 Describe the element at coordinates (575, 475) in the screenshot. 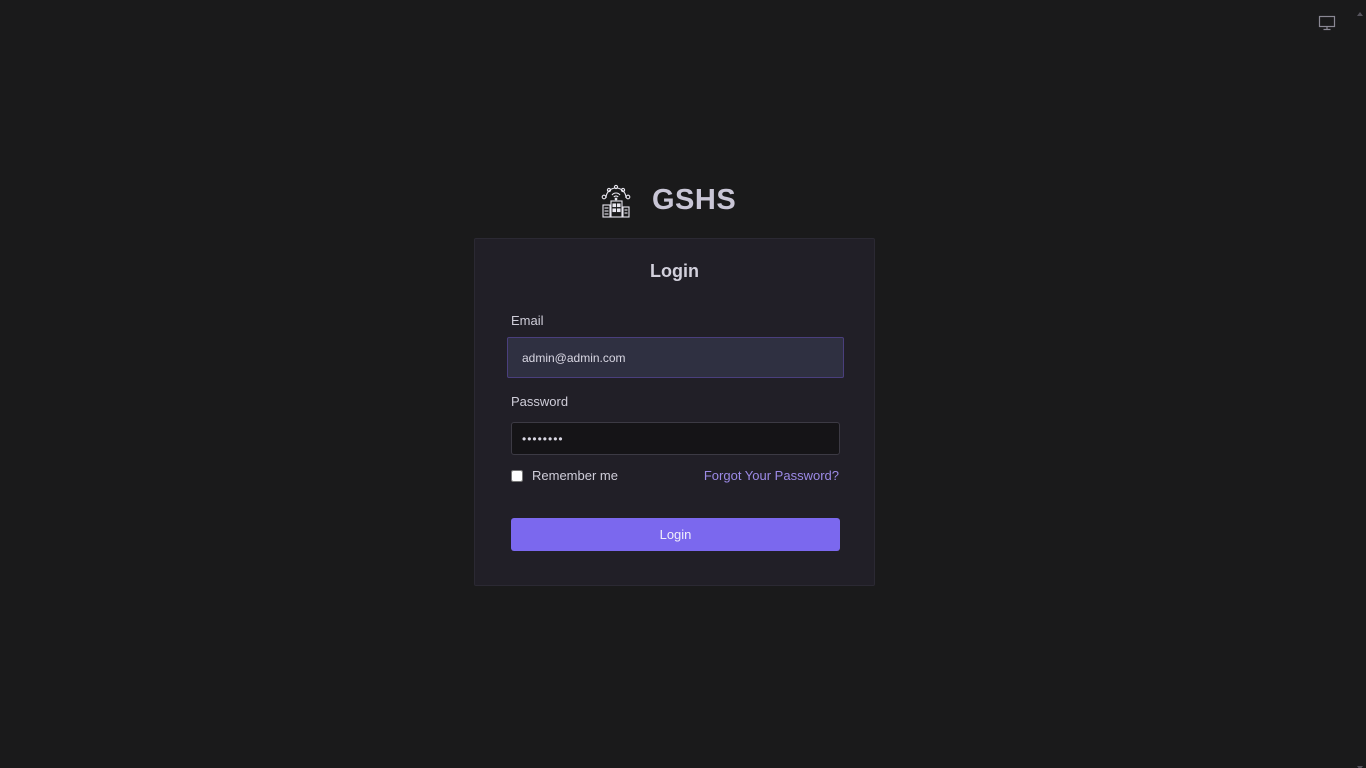

I see `remember-me-label: Remember me` at that location.